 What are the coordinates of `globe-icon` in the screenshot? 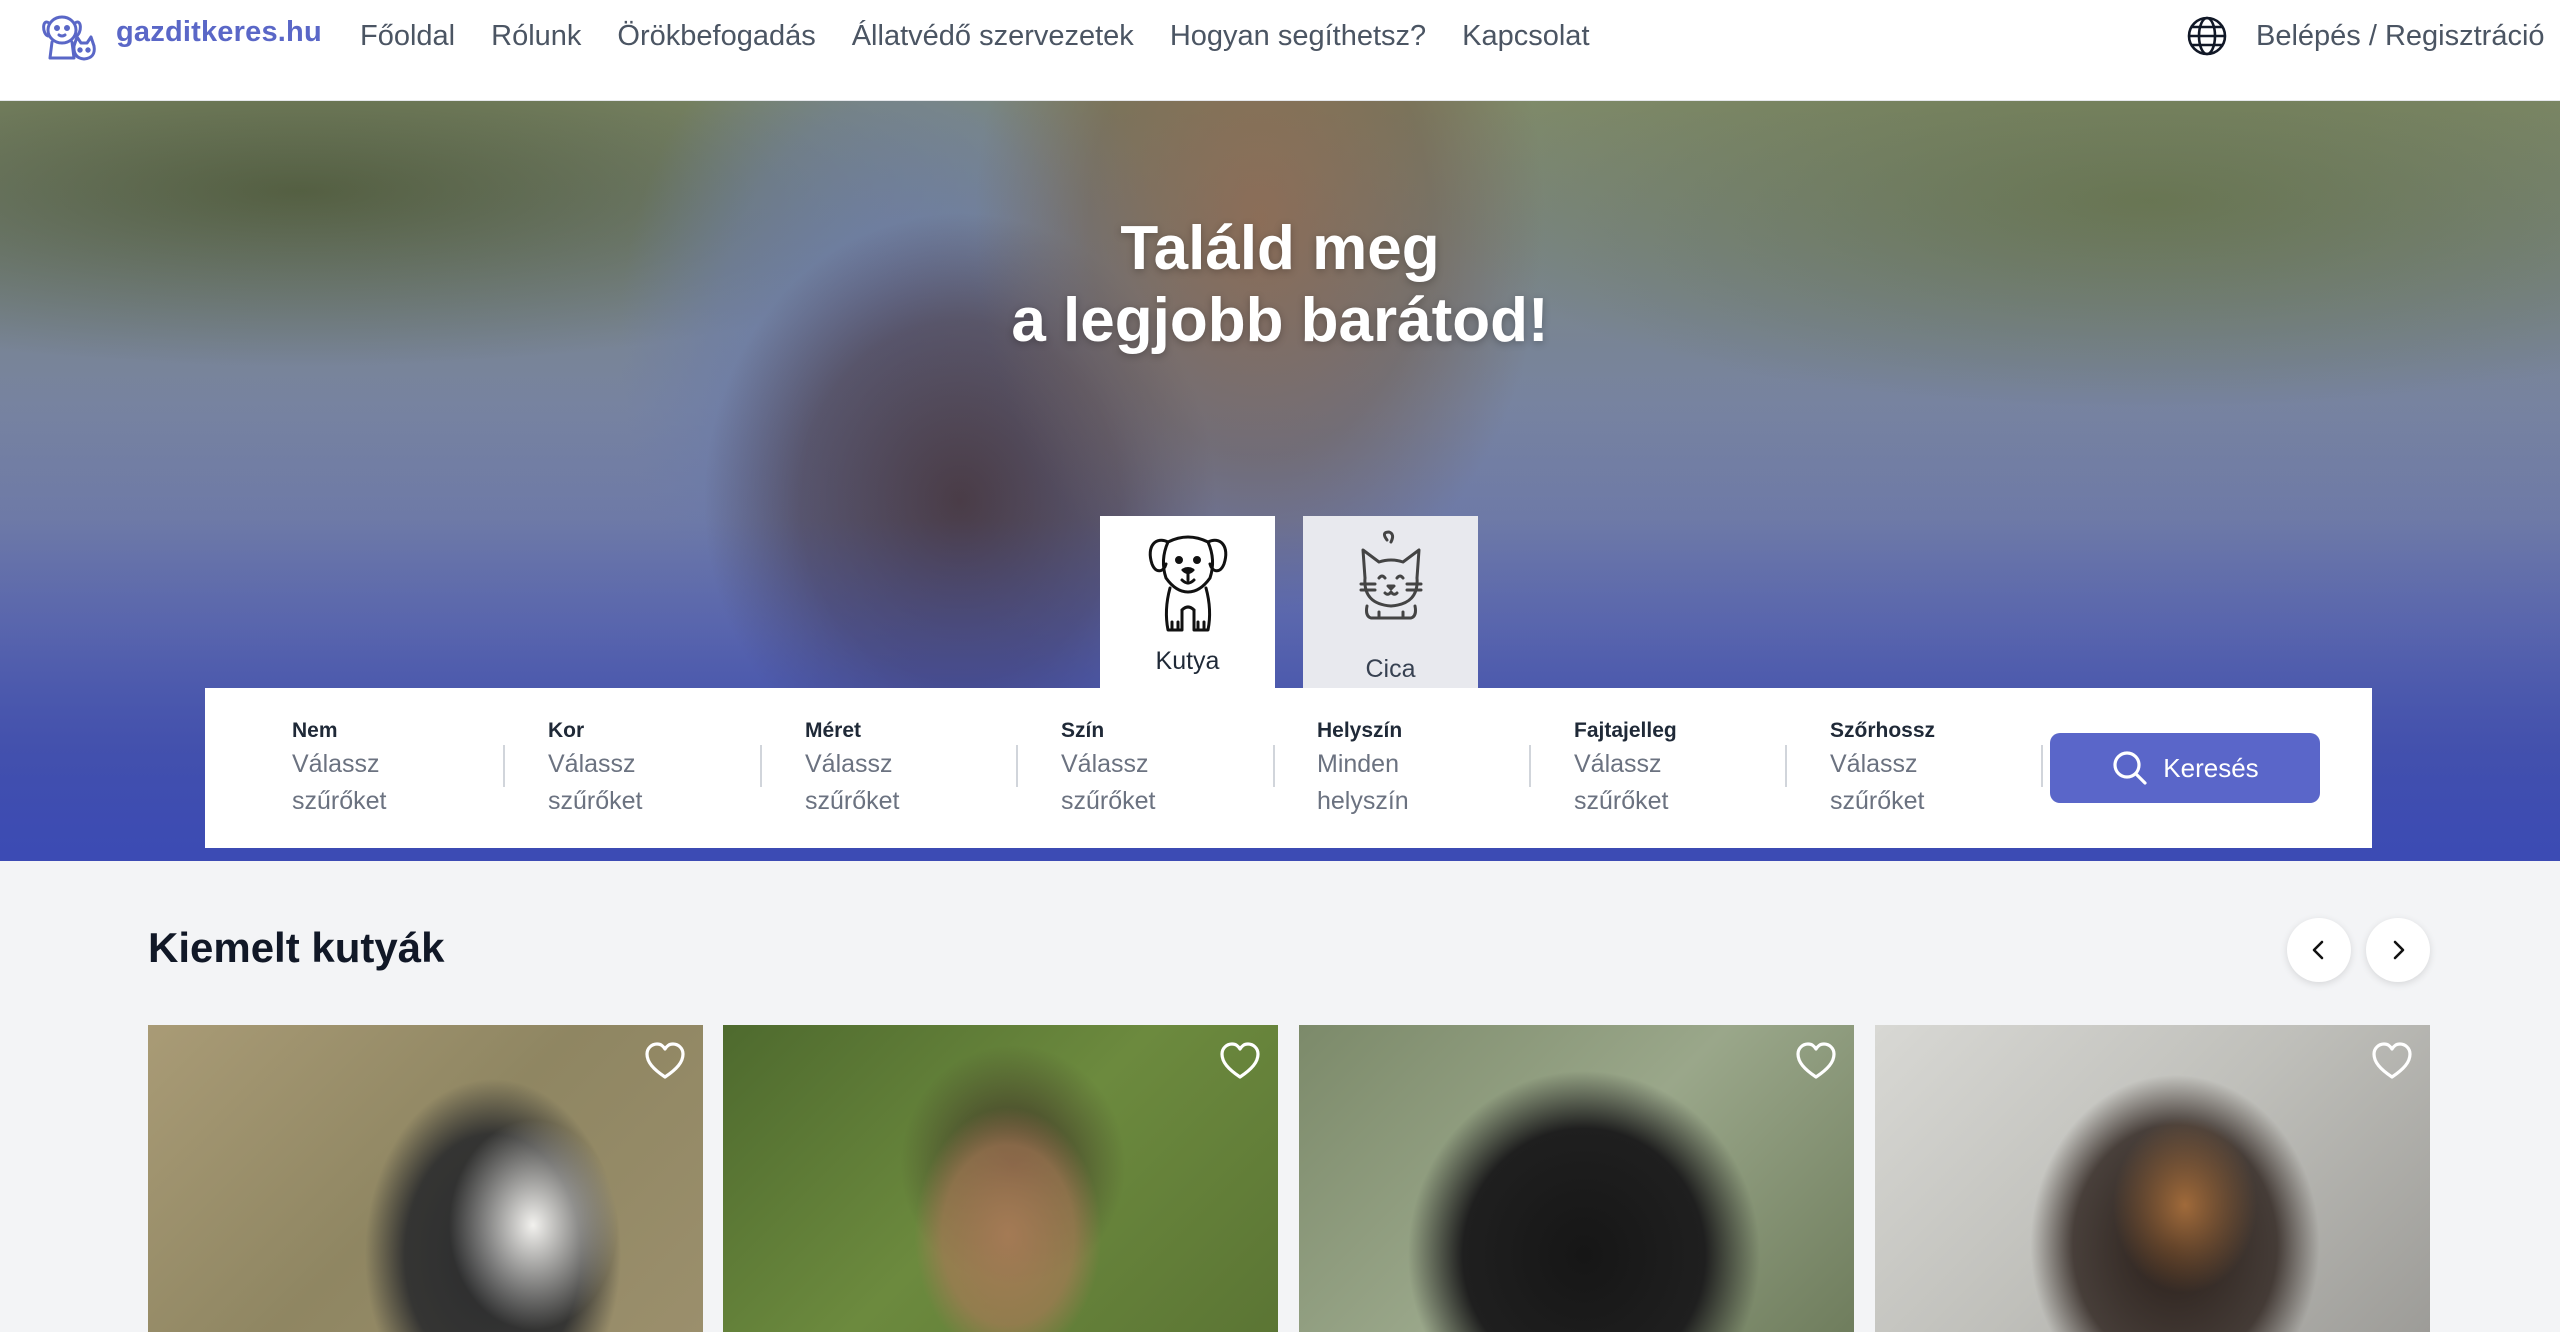 It's located at (2207, 36).